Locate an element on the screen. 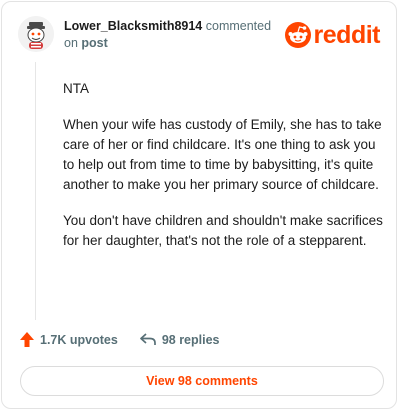  reply-arrow-icon is located at coordinates (147, 339).